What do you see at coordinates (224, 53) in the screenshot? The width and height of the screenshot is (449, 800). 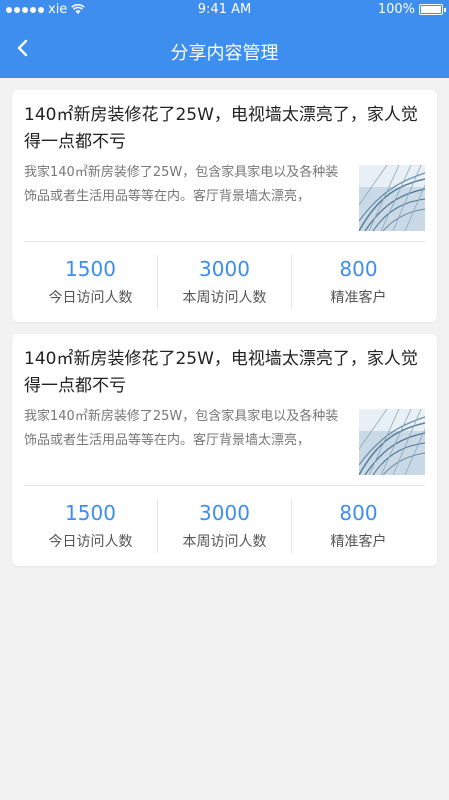 I see `page-title: 分享内容管理` at bounding box center [224, 53].